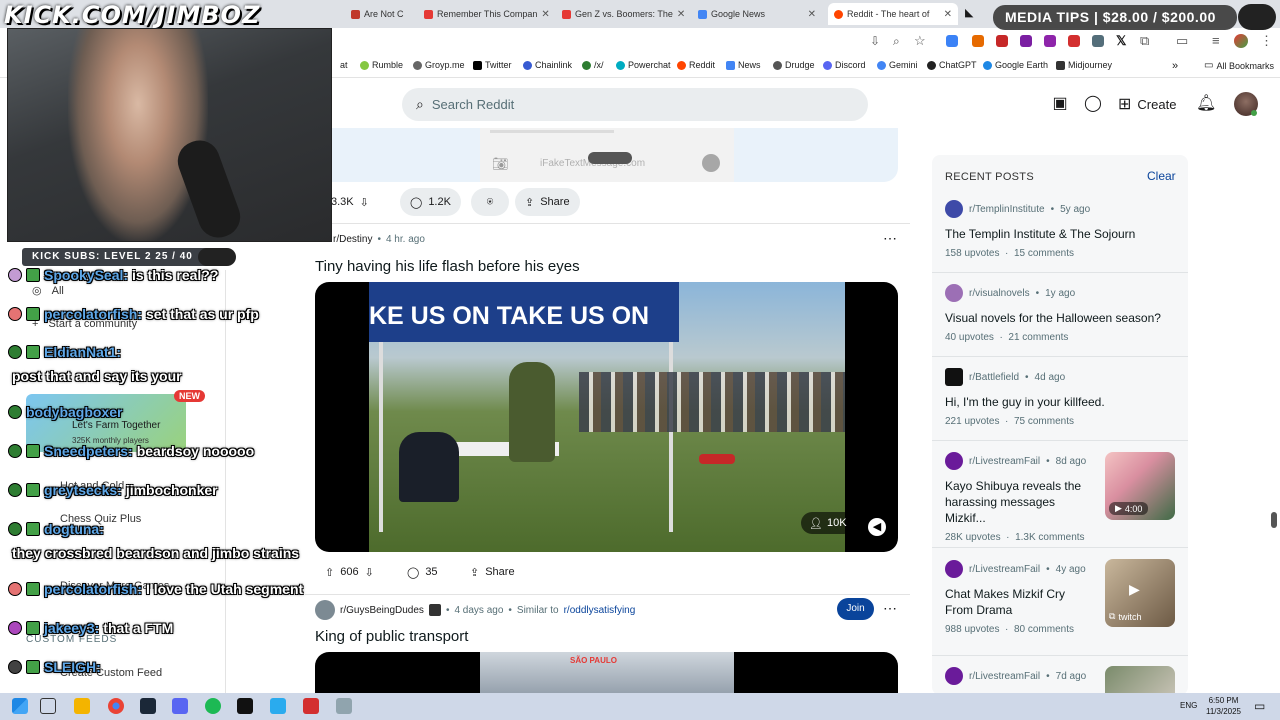  Describe the element at coordinates (1241, 41) in the screenshot. I see `profile-avatar` at that location.